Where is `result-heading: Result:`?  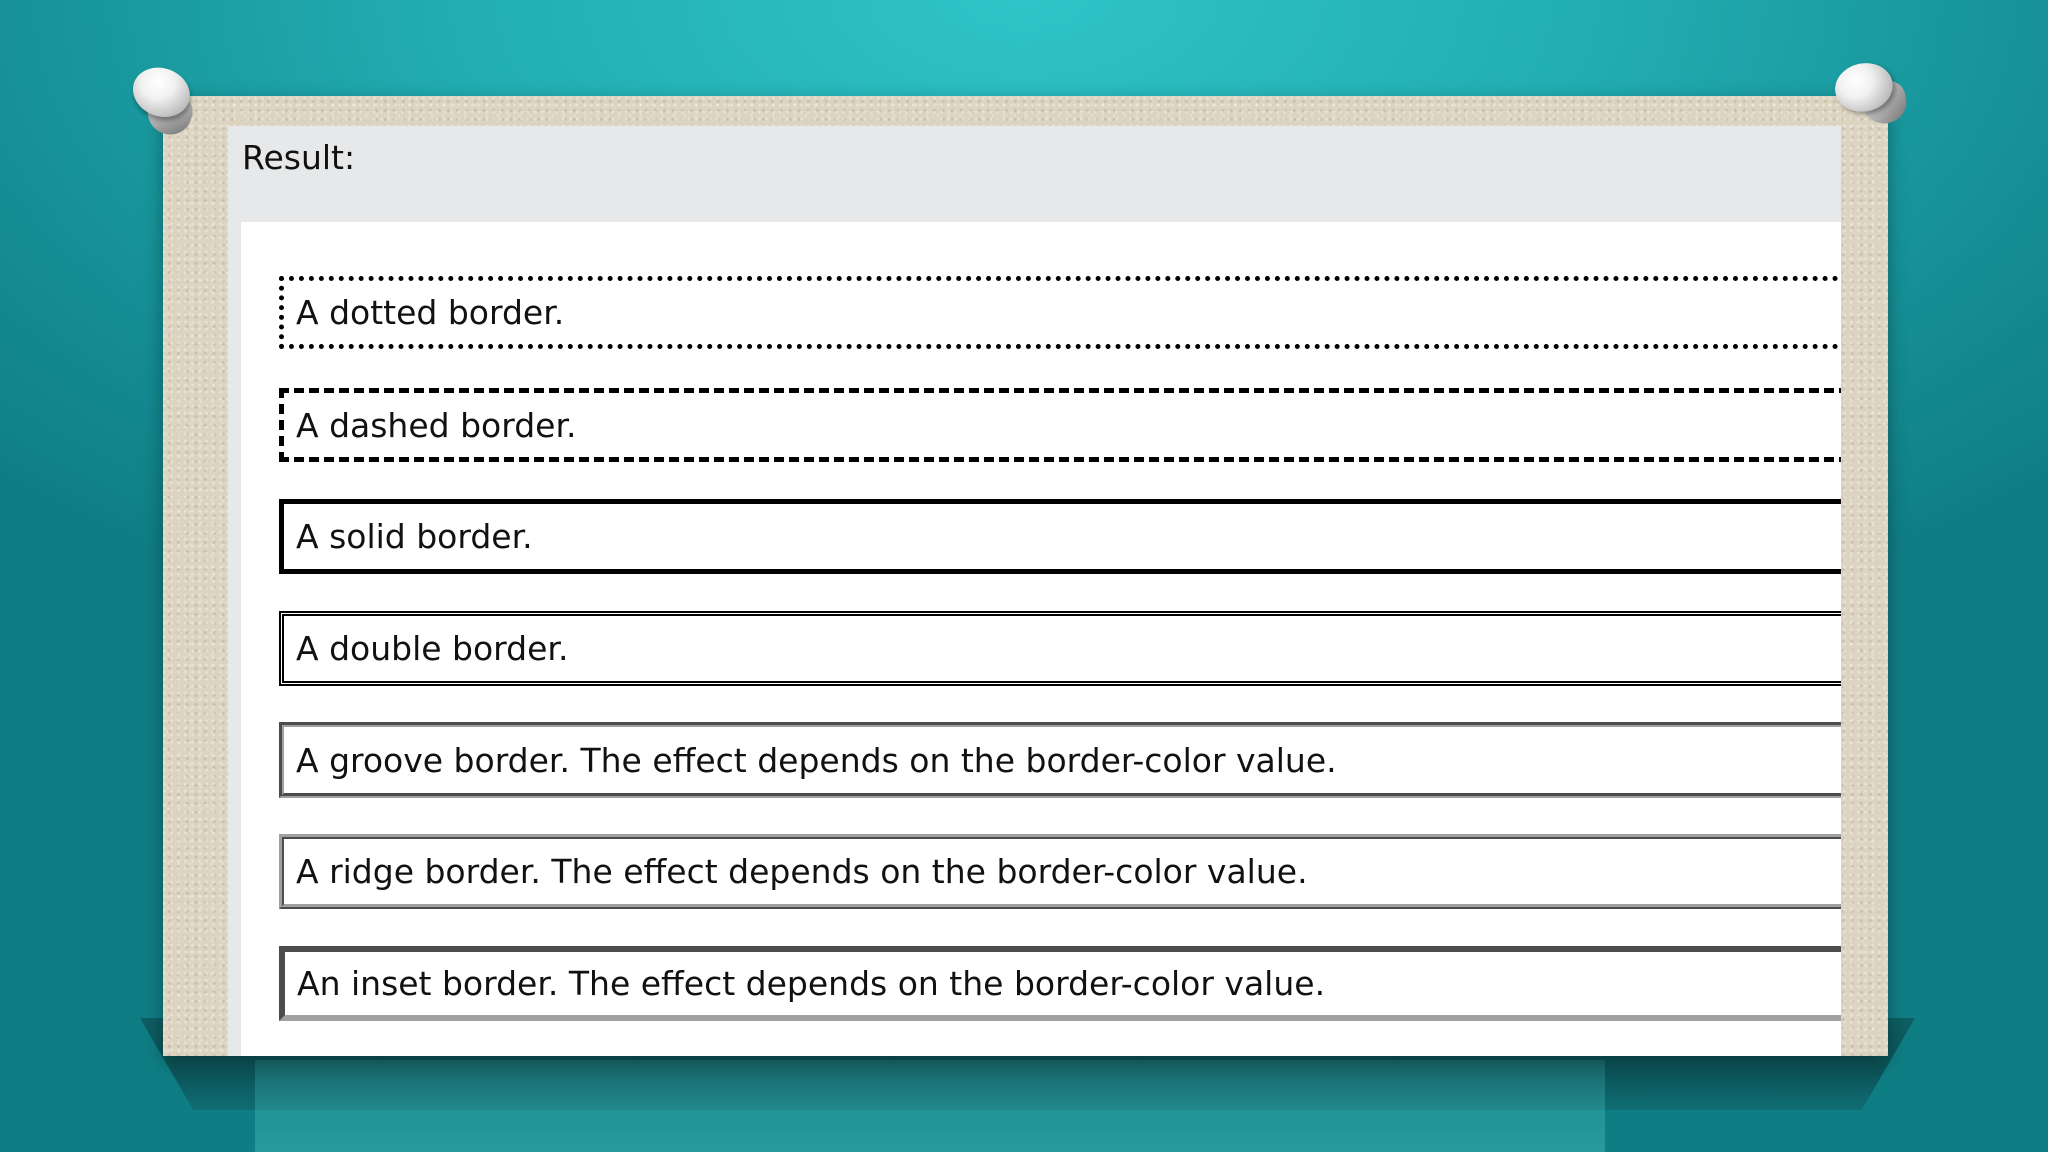 result-heading: Result: is located at coordinates (299, 157).